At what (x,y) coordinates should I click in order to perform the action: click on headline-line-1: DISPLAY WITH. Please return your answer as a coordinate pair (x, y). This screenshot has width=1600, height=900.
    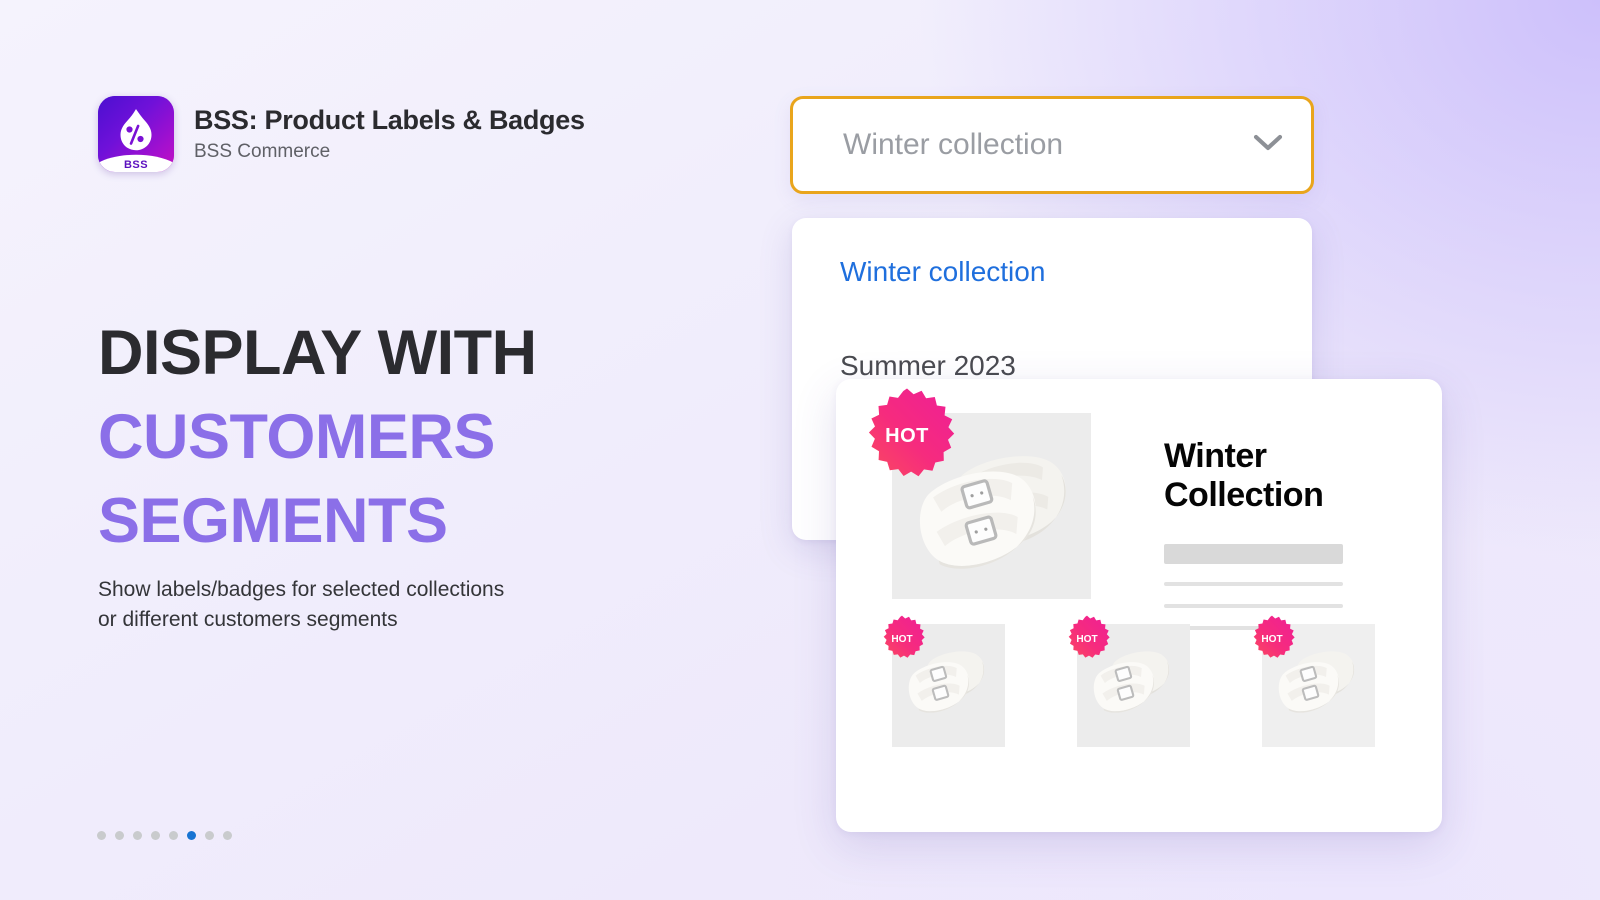
    Looking at the image, I should click on (317, 353).